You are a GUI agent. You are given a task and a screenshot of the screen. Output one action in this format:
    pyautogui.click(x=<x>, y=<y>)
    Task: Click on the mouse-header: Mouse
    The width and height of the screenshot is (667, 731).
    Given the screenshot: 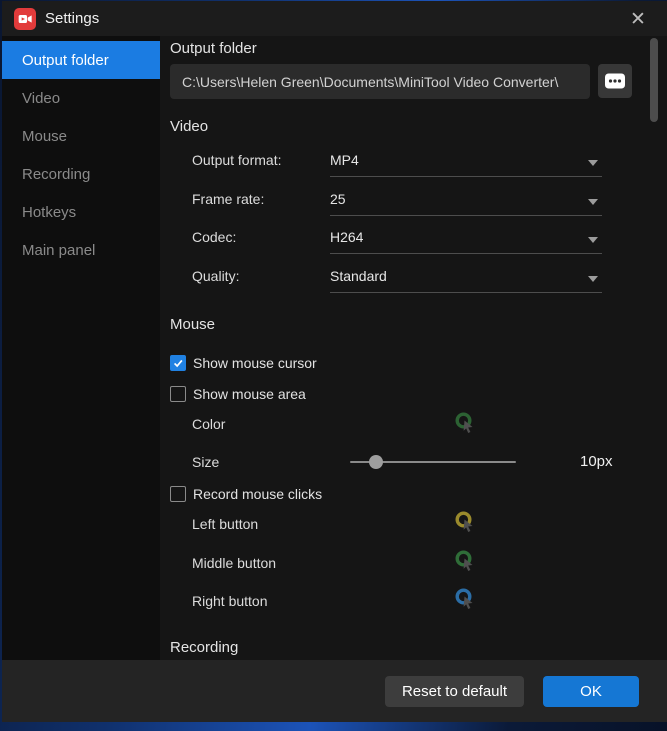 What is the action you would take?
    pyautogui.click(x=193, y=324)
    